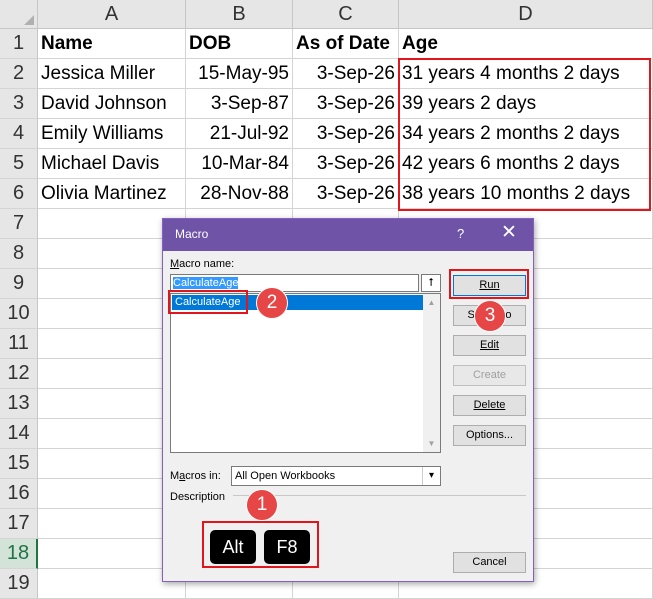 This screenshot has width=653, height=599. I want to click on cell-name: Jessica Miller, so click(112, 74).